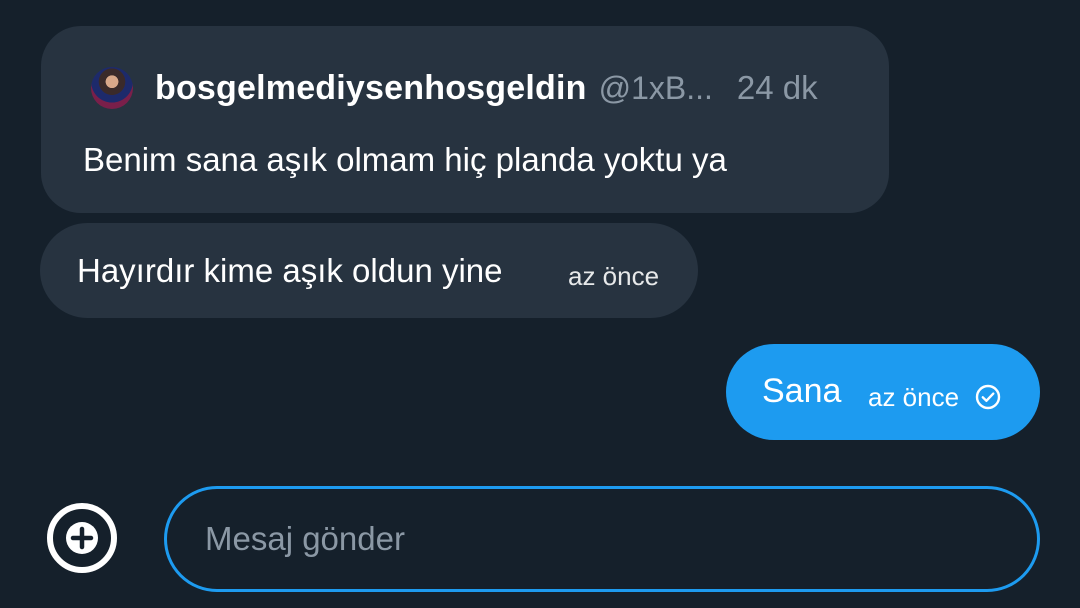  Describe the element at coordinates (777, 87) in the screenshot. I see `quoted-tweet-time: 24 dk` at that location.